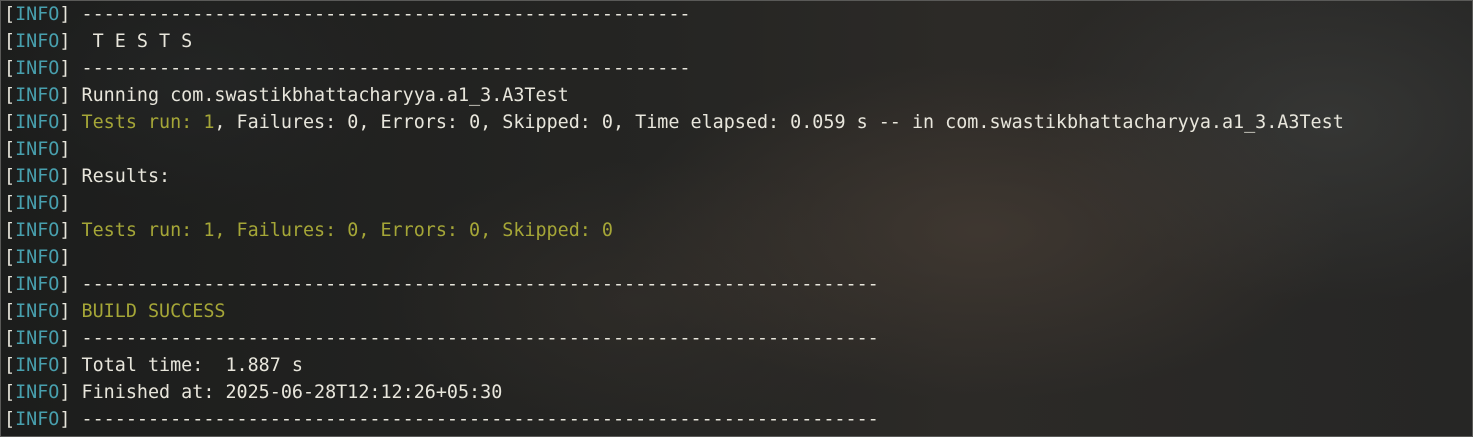 This screenshot has height=437, width=1473. I want to click on log-message: Total time: 1.887 s, so click(186, 365).